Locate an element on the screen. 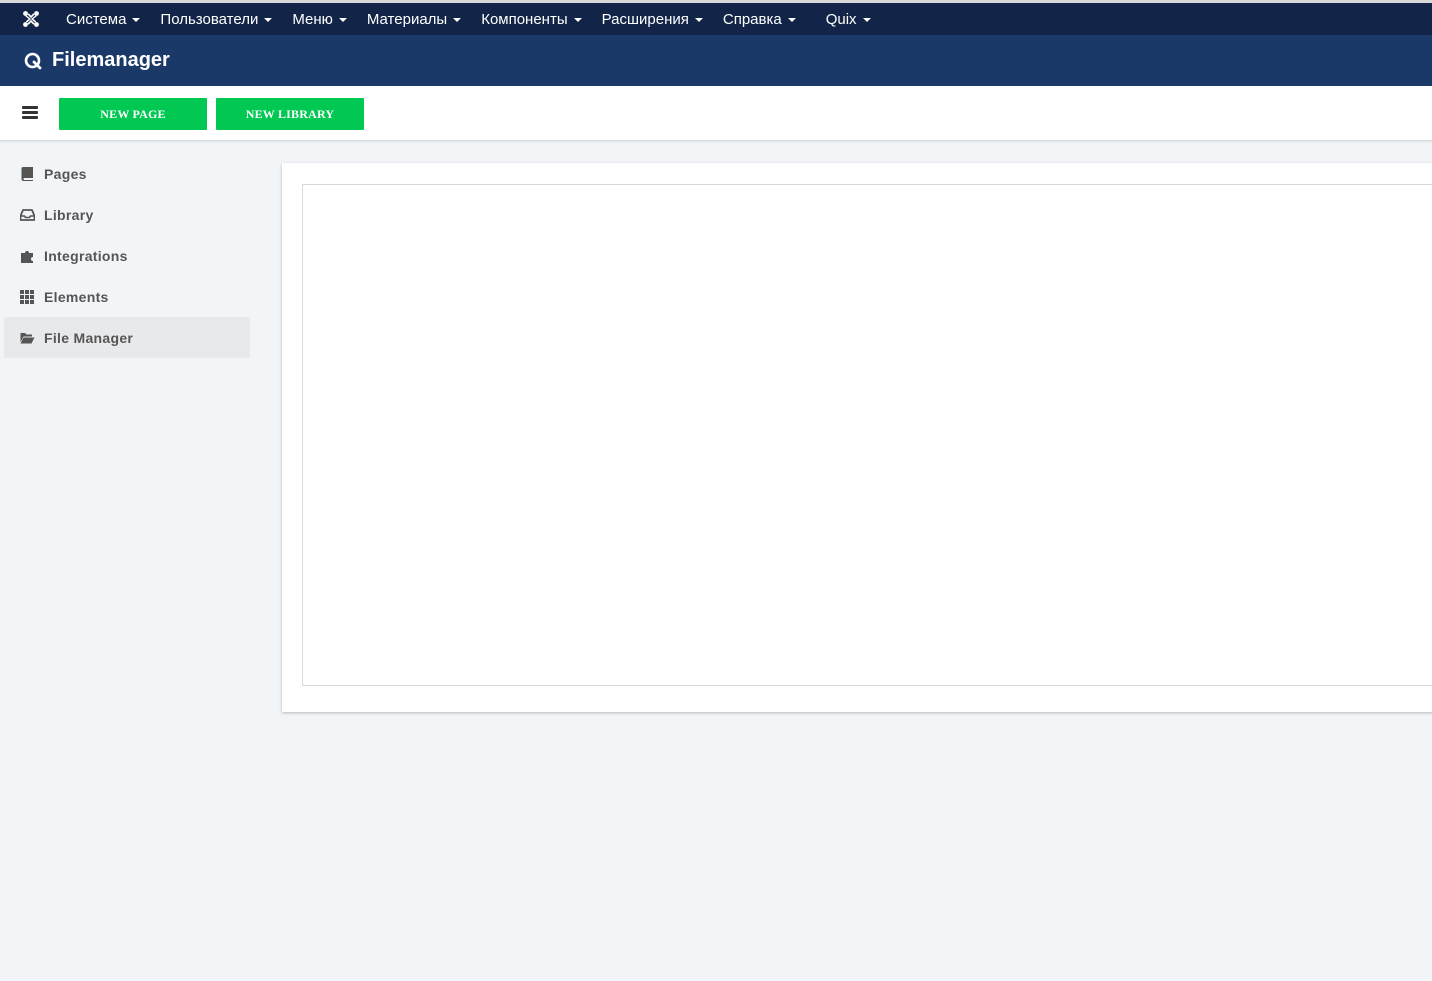  joomla-icon is located at coordinates (31, 19).